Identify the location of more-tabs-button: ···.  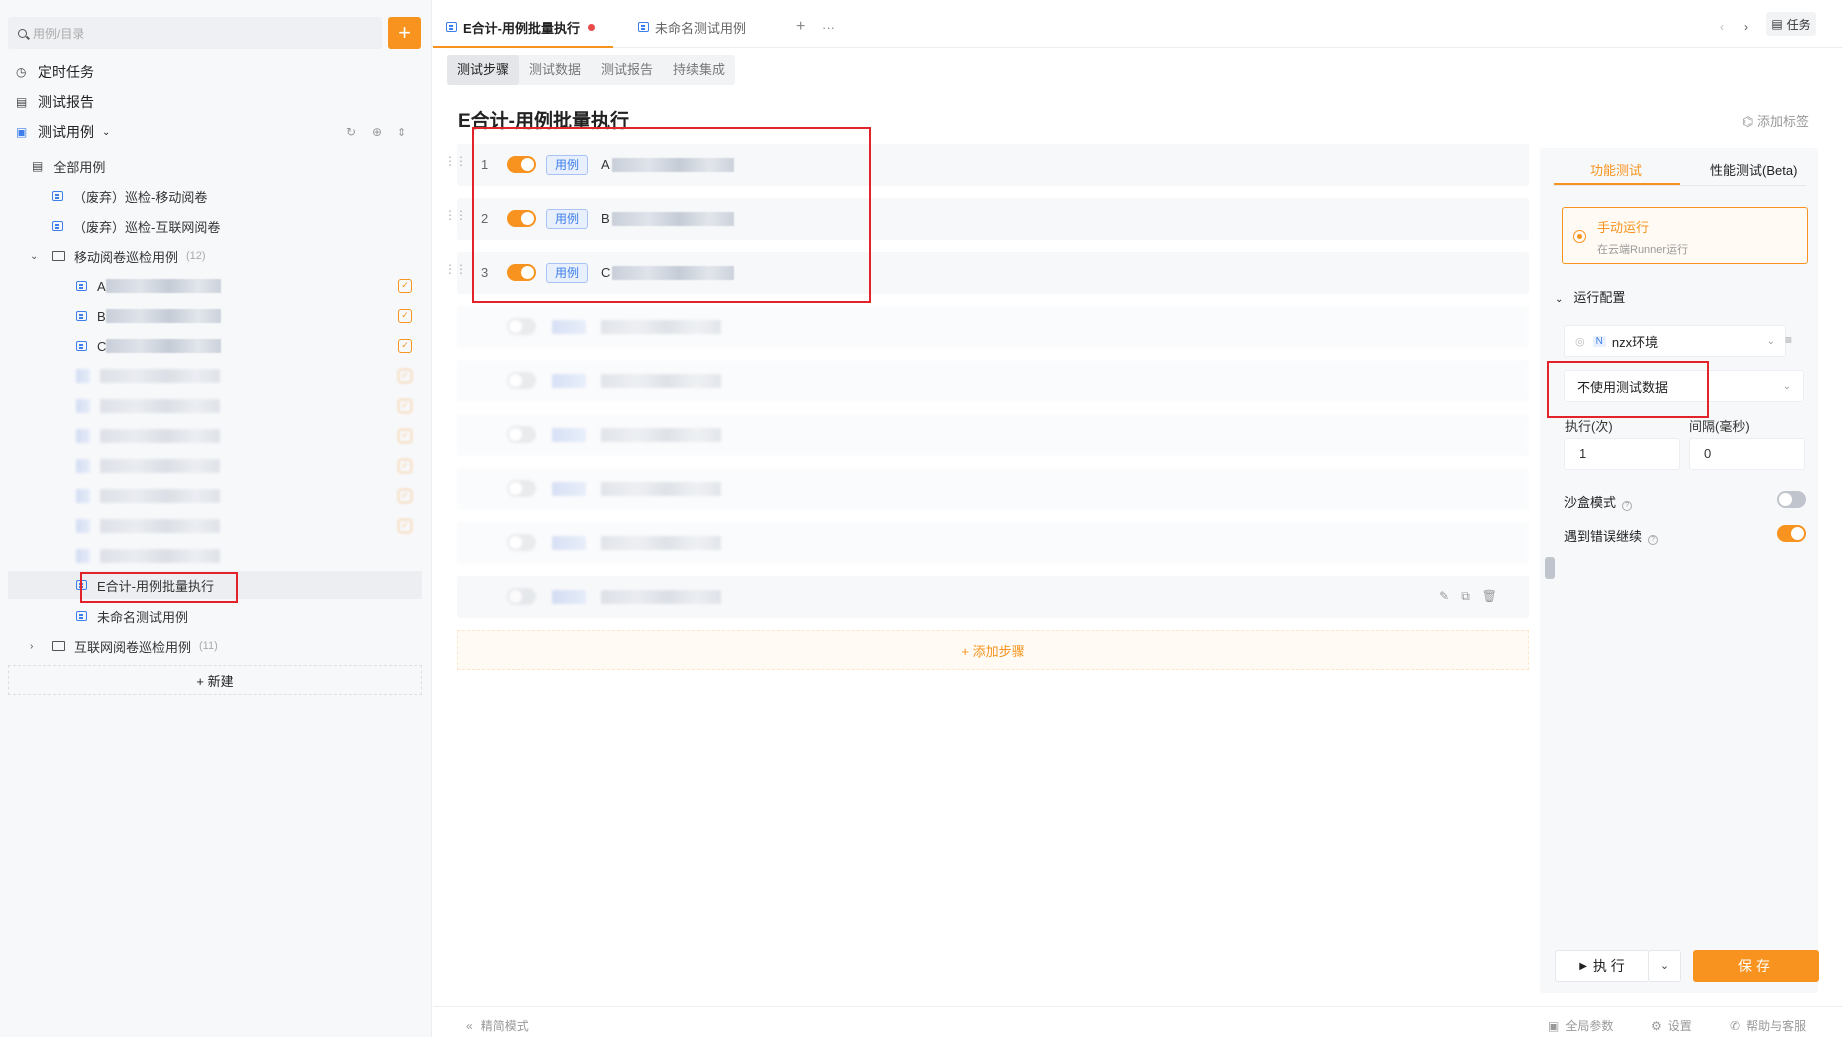
(828, 27).